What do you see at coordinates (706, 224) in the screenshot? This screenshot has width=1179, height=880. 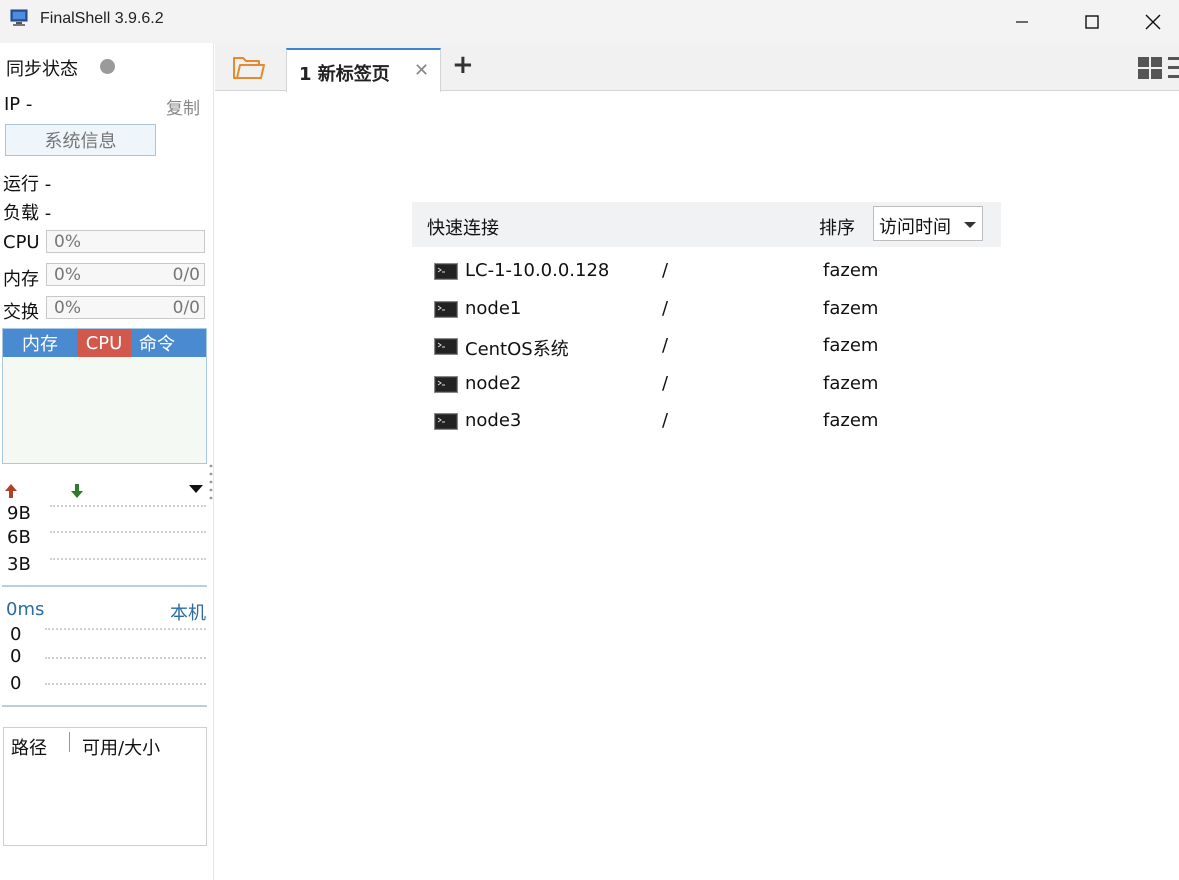 I see `quick-connect-header: 快速连接 排序 访问时间` at bounding box center [706, 224].